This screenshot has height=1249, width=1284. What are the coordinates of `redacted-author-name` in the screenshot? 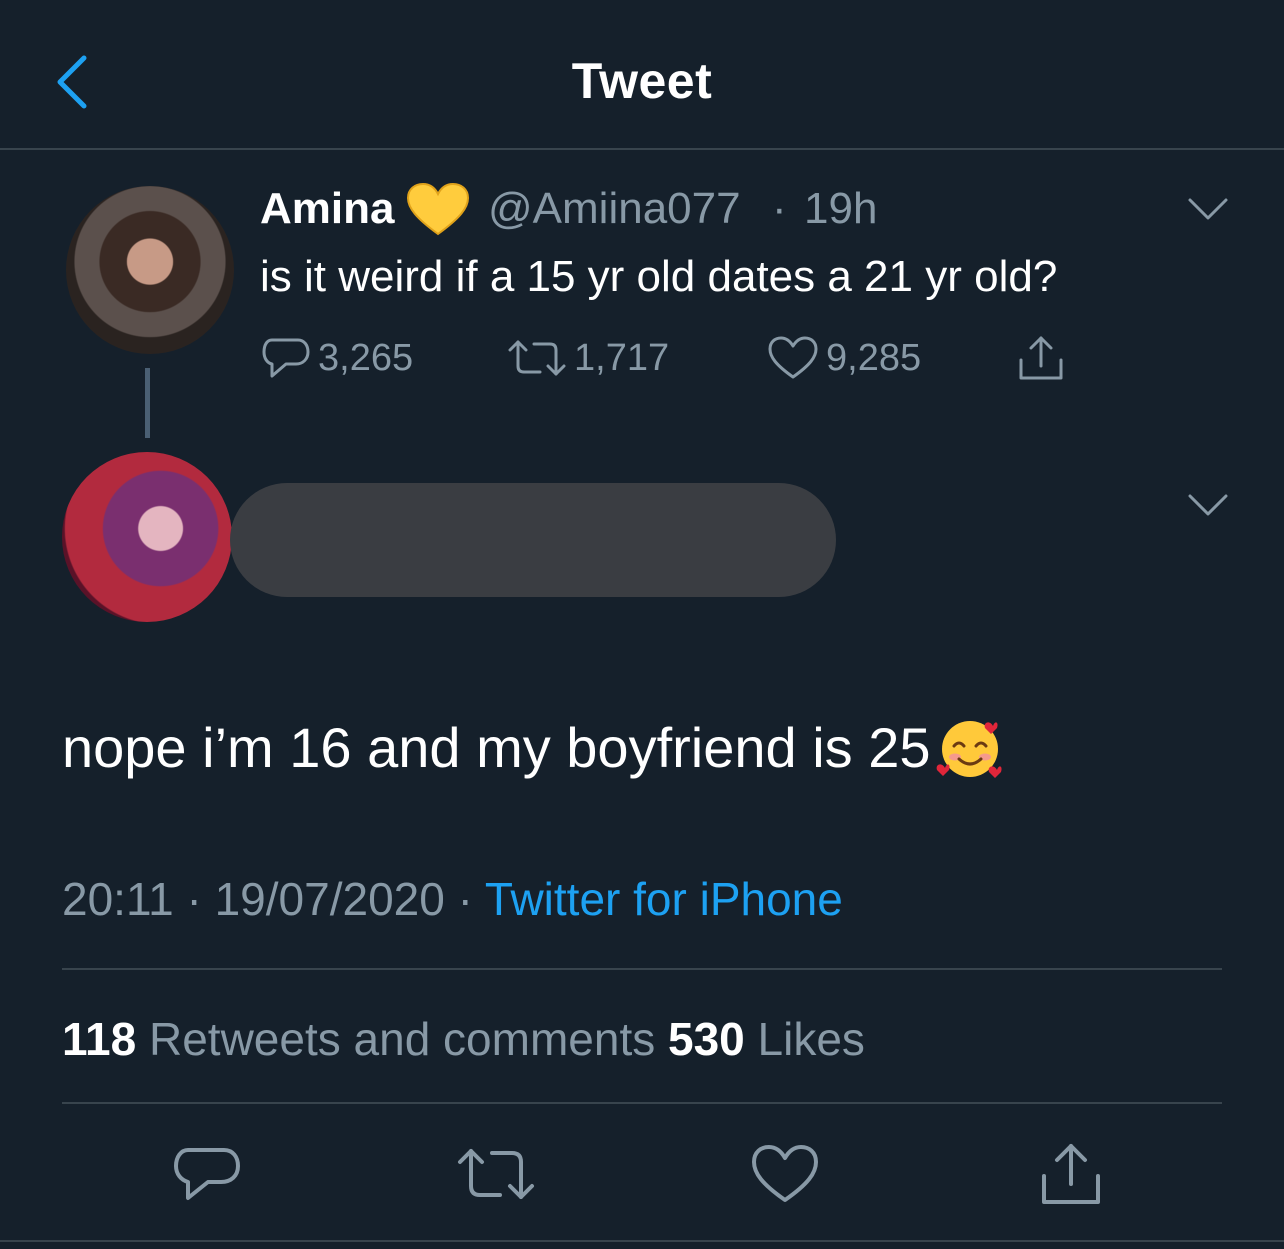 It's located at (533, 540).